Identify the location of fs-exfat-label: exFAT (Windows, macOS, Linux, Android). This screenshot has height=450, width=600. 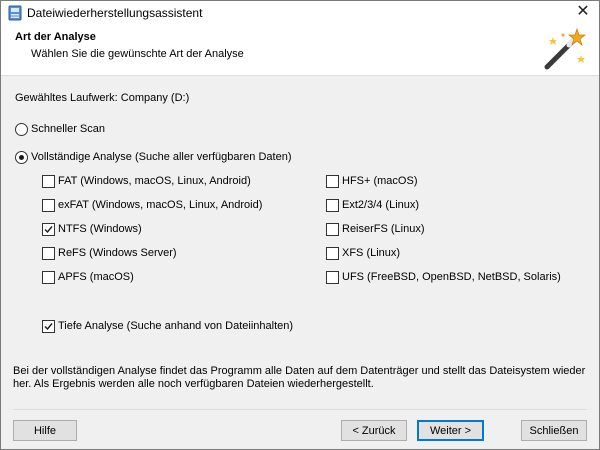
(160, 205).